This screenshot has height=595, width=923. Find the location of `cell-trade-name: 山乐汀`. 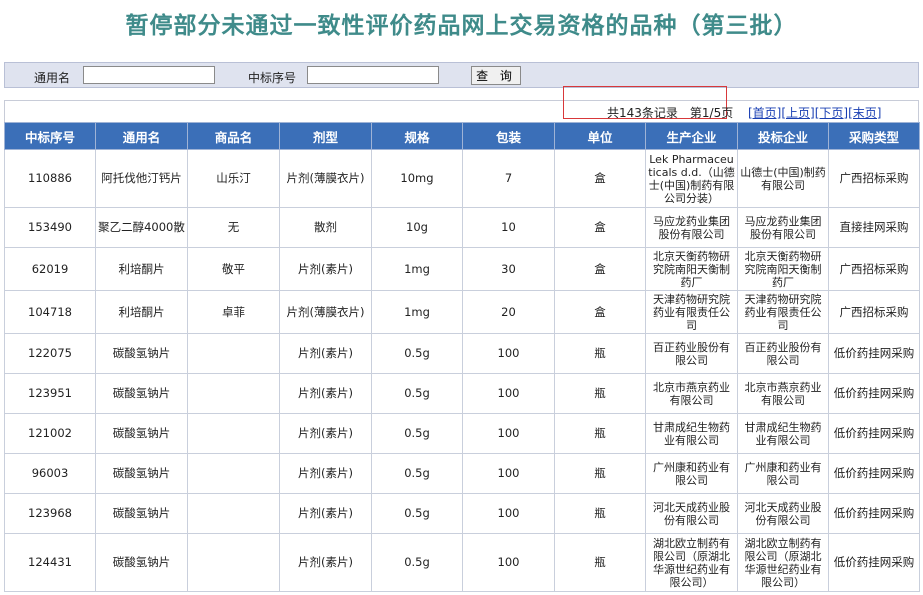

cell-trade-name: 山乐汀 is located at coordinates (233, 178).